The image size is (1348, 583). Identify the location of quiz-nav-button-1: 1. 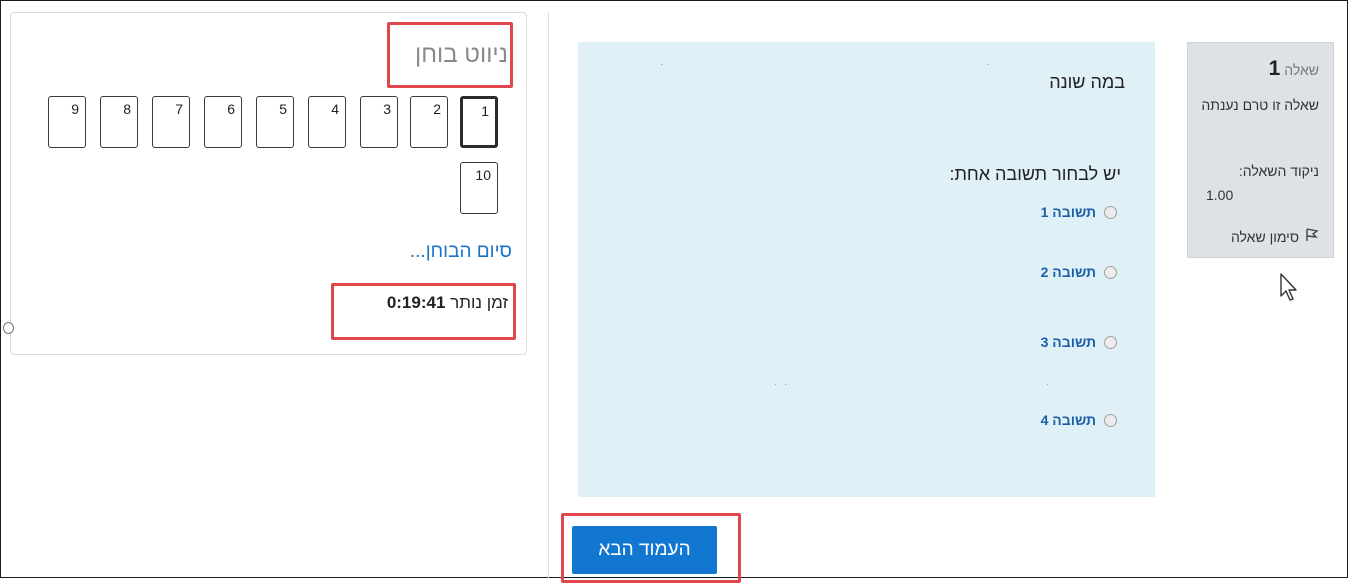
(479, 122).